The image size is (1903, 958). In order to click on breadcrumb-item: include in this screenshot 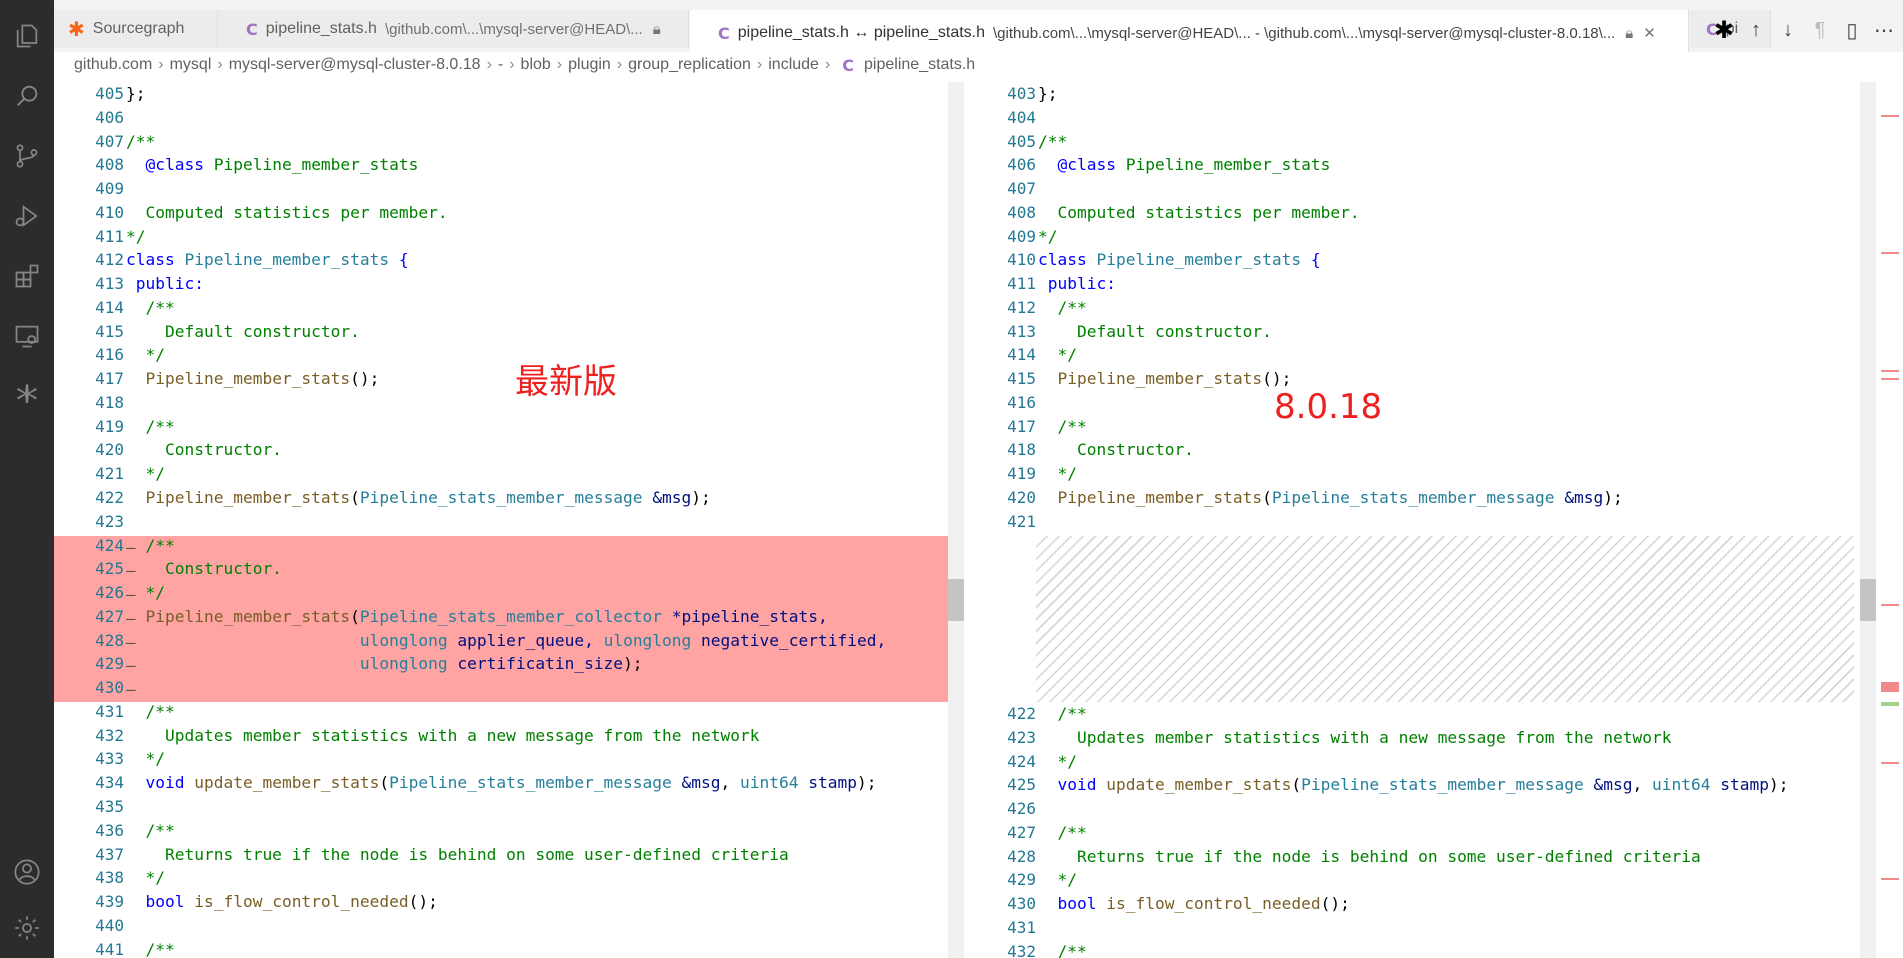, I will do `click(793, 65)`.